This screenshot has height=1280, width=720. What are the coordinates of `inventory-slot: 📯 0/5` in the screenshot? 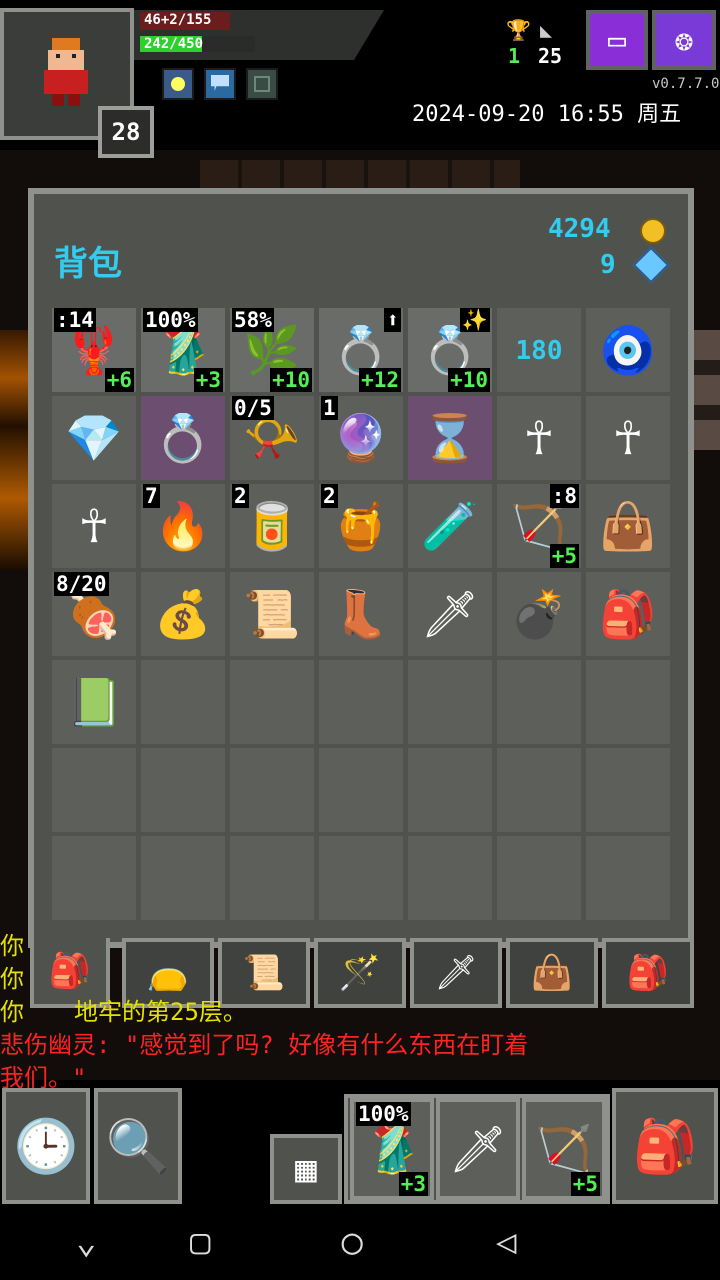 It's located at (272, 438).